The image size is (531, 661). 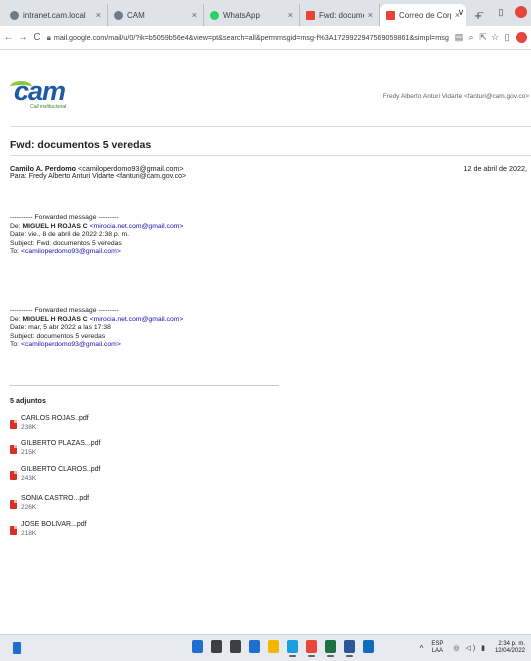 I want to click on clock-time: 2:34 p. m., so click(x=511, y=644).